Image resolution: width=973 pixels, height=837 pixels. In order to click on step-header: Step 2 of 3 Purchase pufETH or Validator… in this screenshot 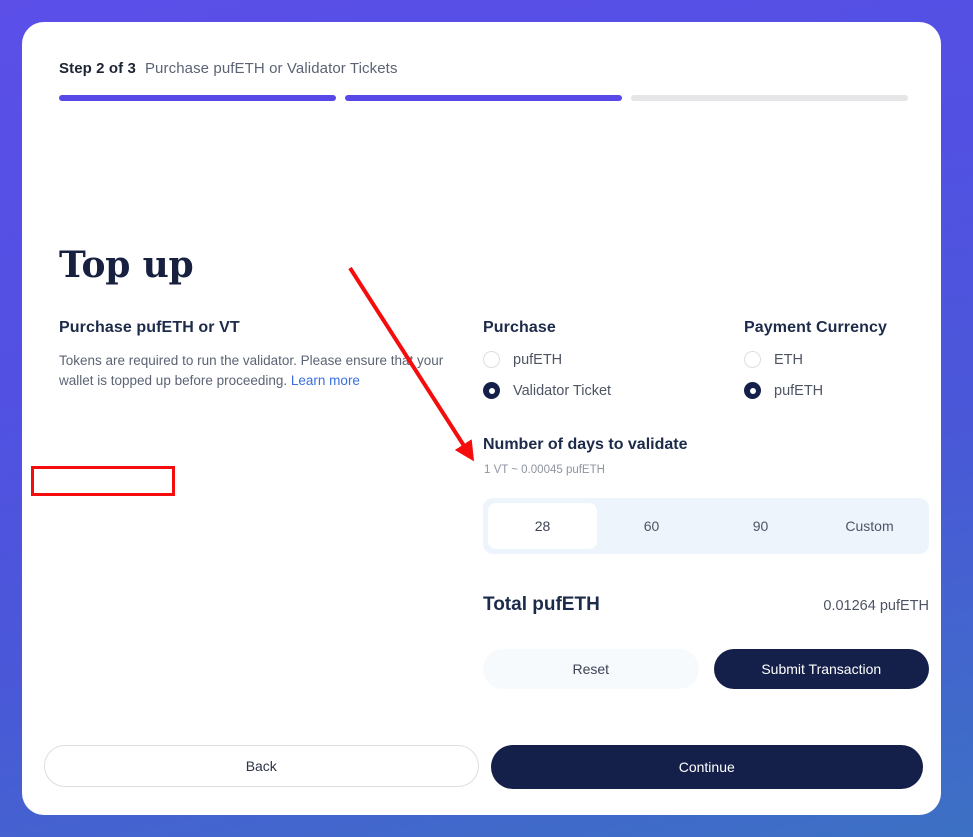, I will do `click(228, 68)`.